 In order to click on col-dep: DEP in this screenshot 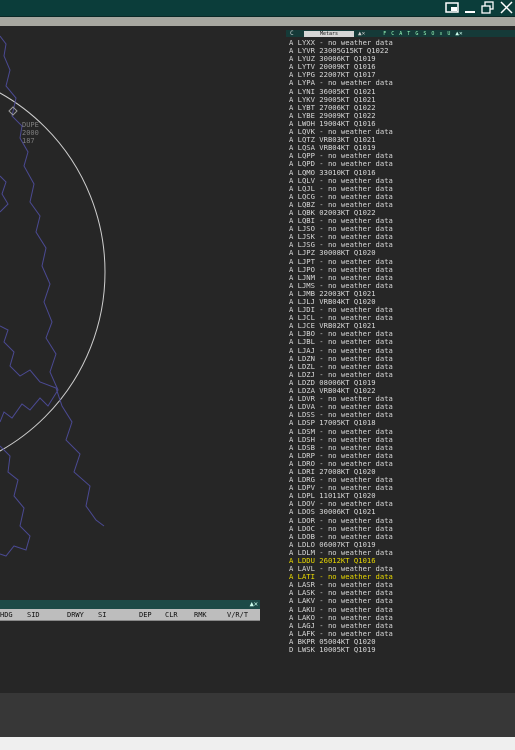, I will do `click(145, 615)`.